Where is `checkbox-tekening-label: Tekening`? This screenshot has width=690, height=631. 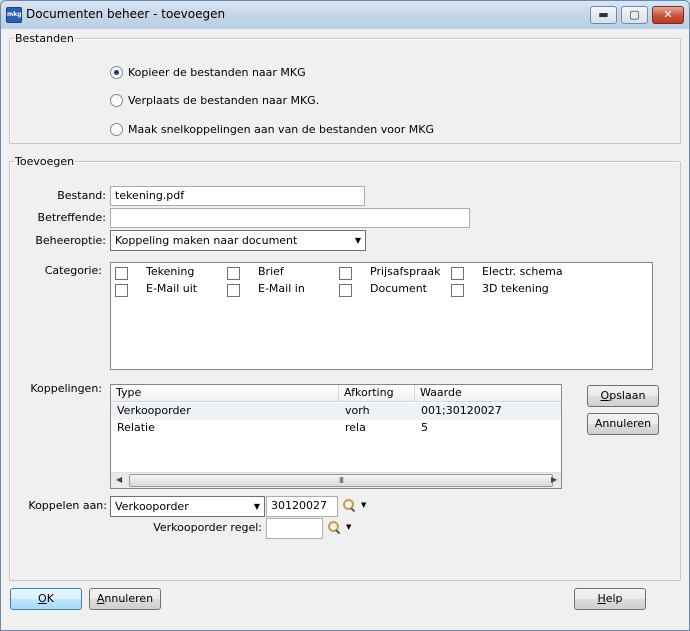
checkbox-tekening-label: Tekening is located at coordinates (170, 271).